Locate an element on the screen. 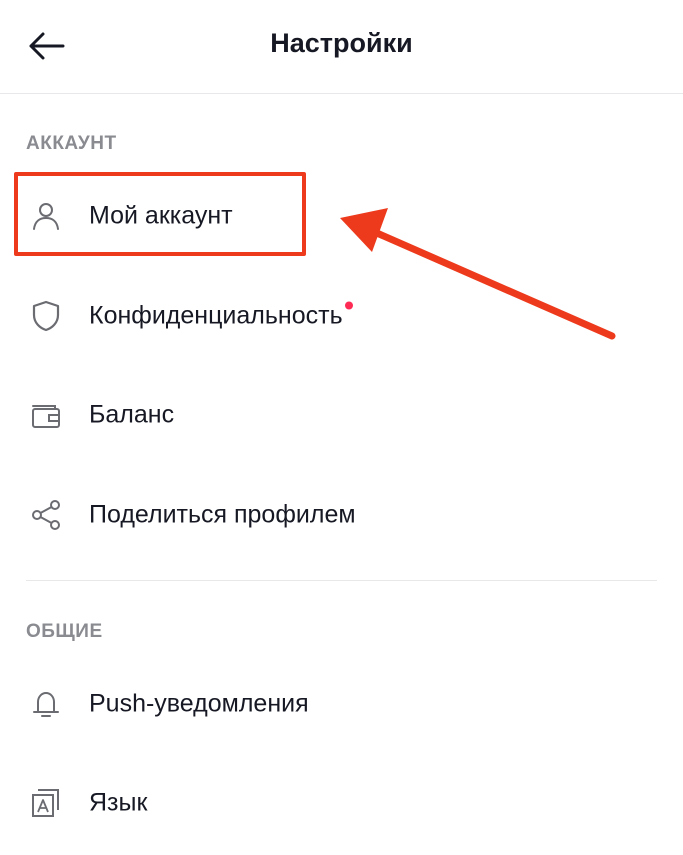  settings-item-privacy: Конфиденциальность is located at coordinates (341, 316).